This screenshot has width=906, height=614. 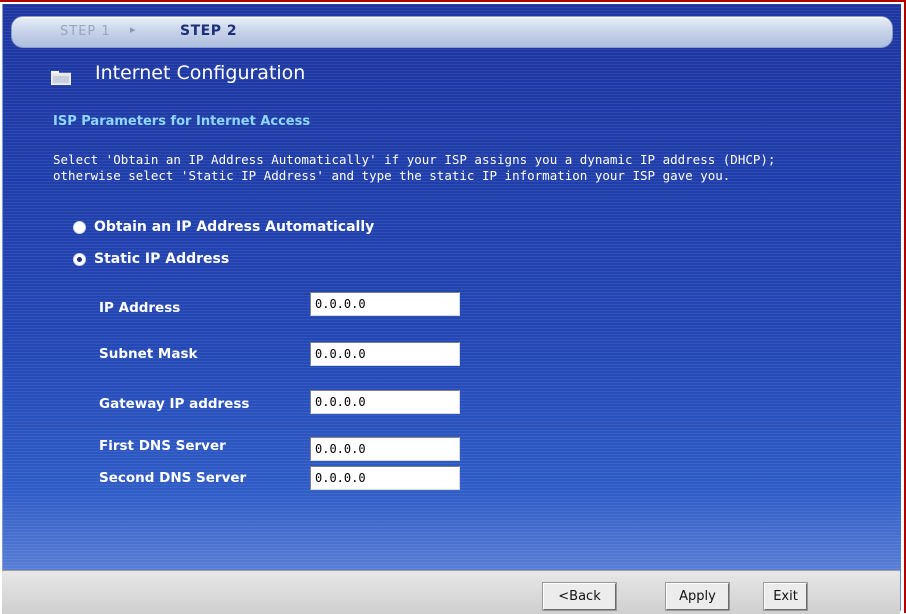 What do you see at coordinates (209, 31) in the screenshot?
I see `step-2-label: STEP 2` at bounding box center [209, 31].